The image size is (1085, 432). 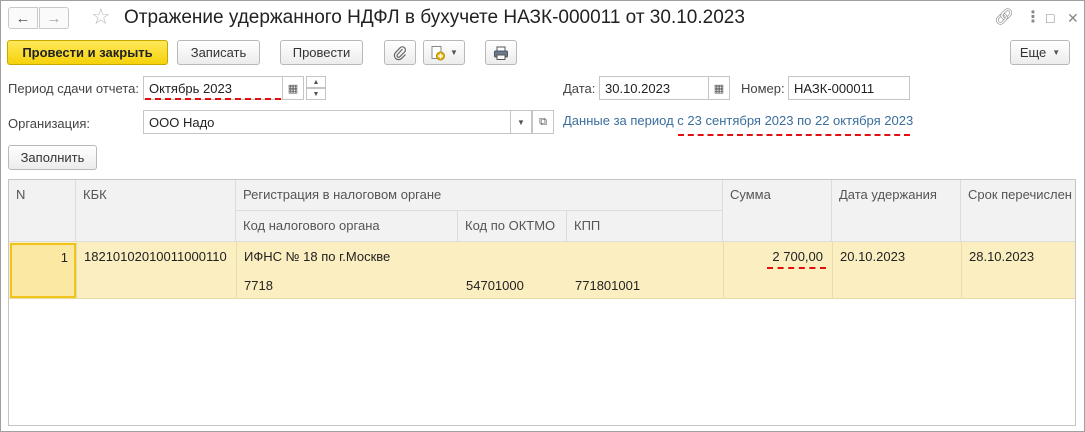 I want to click on back-button: ←, so click(x=23, y=18).